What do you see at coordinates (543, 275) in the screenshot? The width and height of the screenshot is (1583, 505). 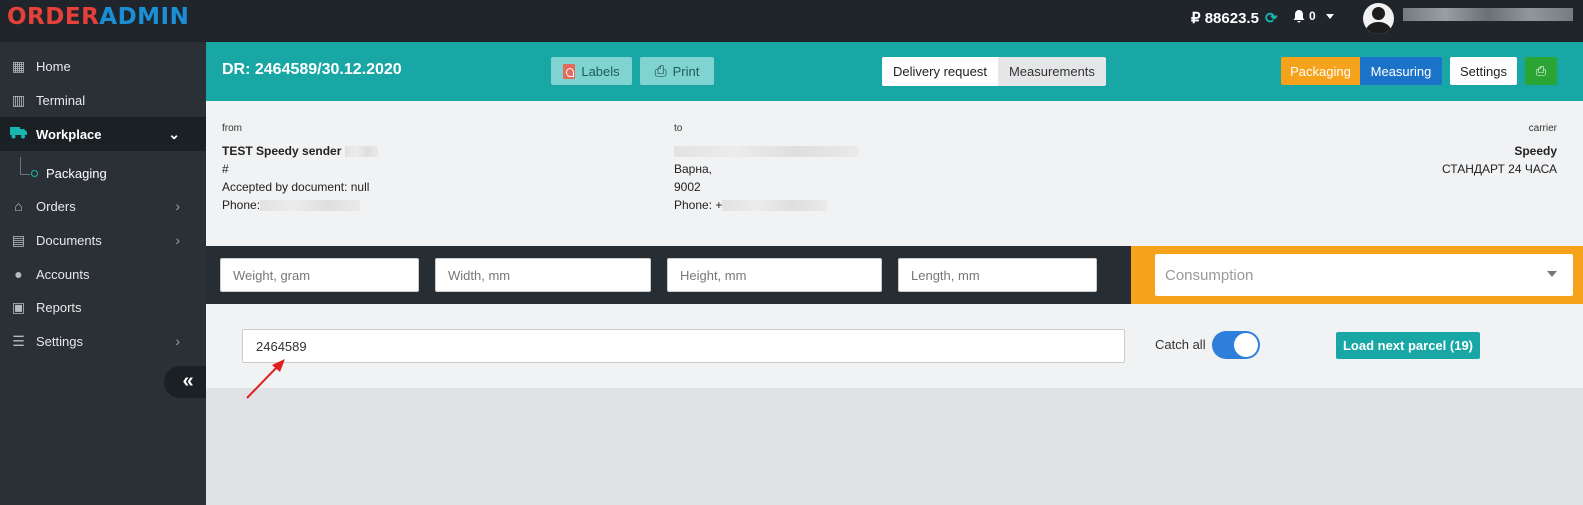 I see `width-input: Width, mm` at bounding box center [543, 275].